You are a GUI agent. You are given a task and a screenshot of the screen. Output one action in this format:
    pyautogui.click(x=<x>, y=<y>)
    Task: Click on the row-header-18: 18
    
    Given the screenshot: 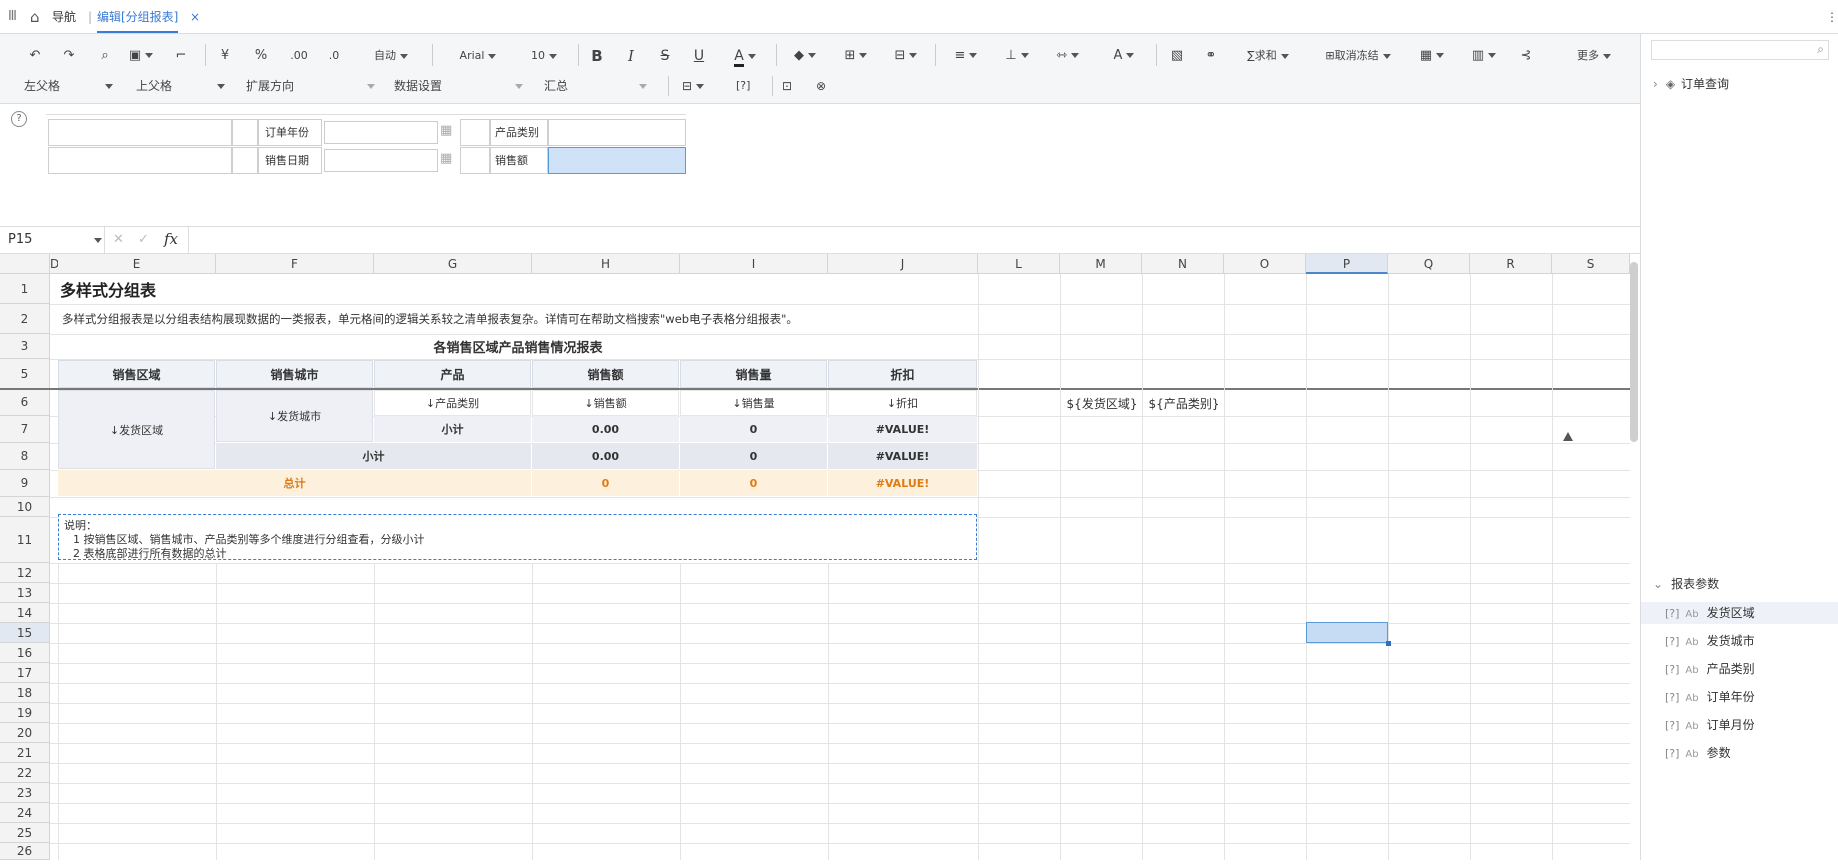 What is the action you would take?
    pyautogui.click(x=25, y=693)
    